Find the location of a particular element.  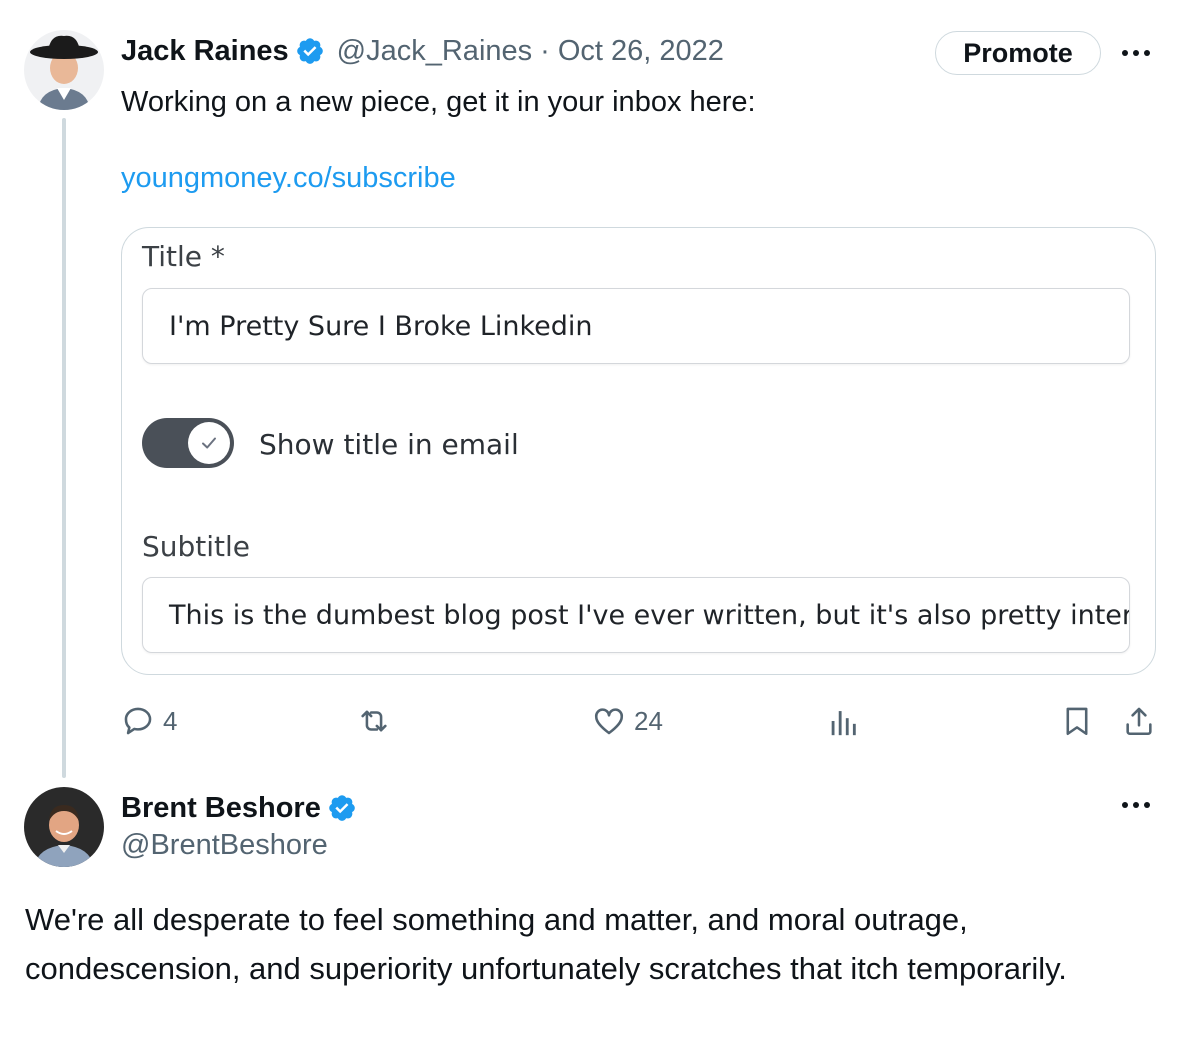

avatar-jack-raines-image is located at coordinates (64, 70).